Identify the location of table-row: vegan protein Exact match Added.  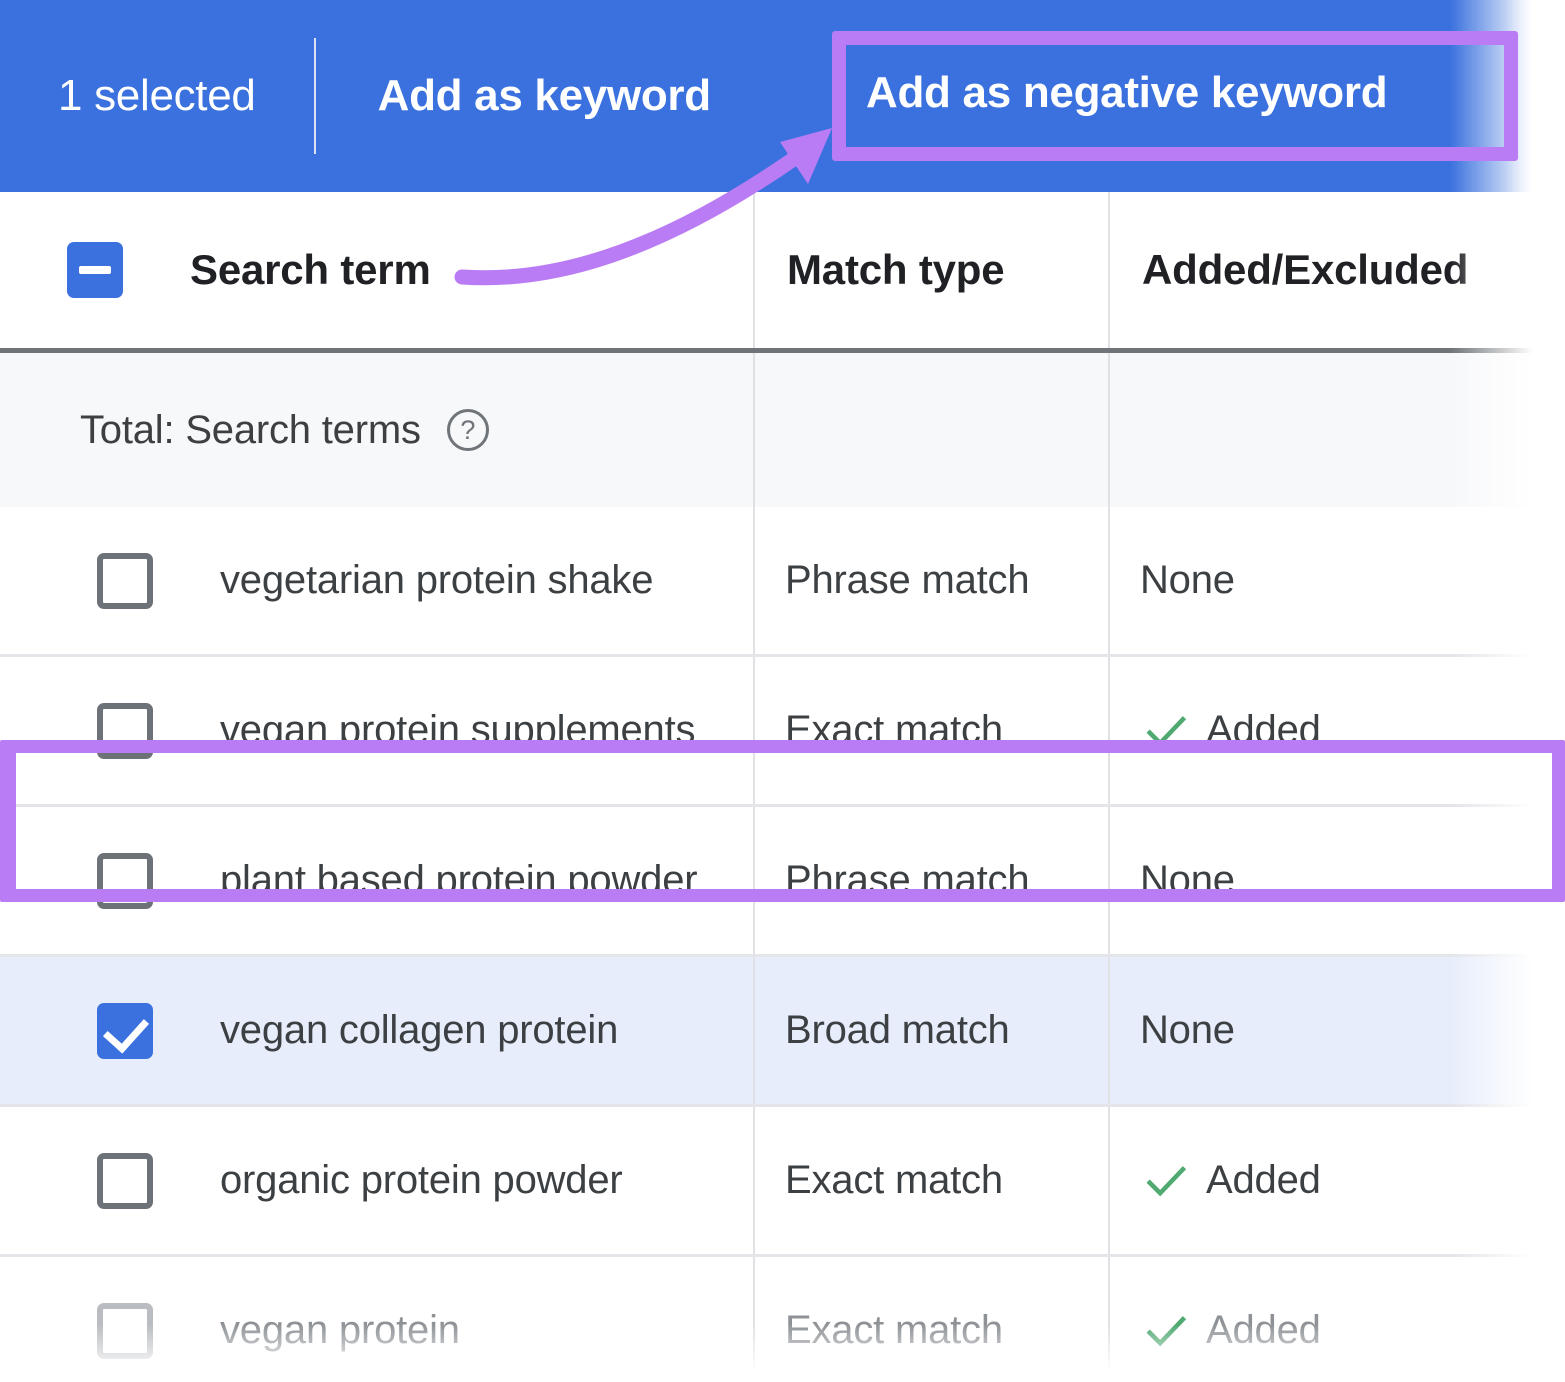
(782, 1319).